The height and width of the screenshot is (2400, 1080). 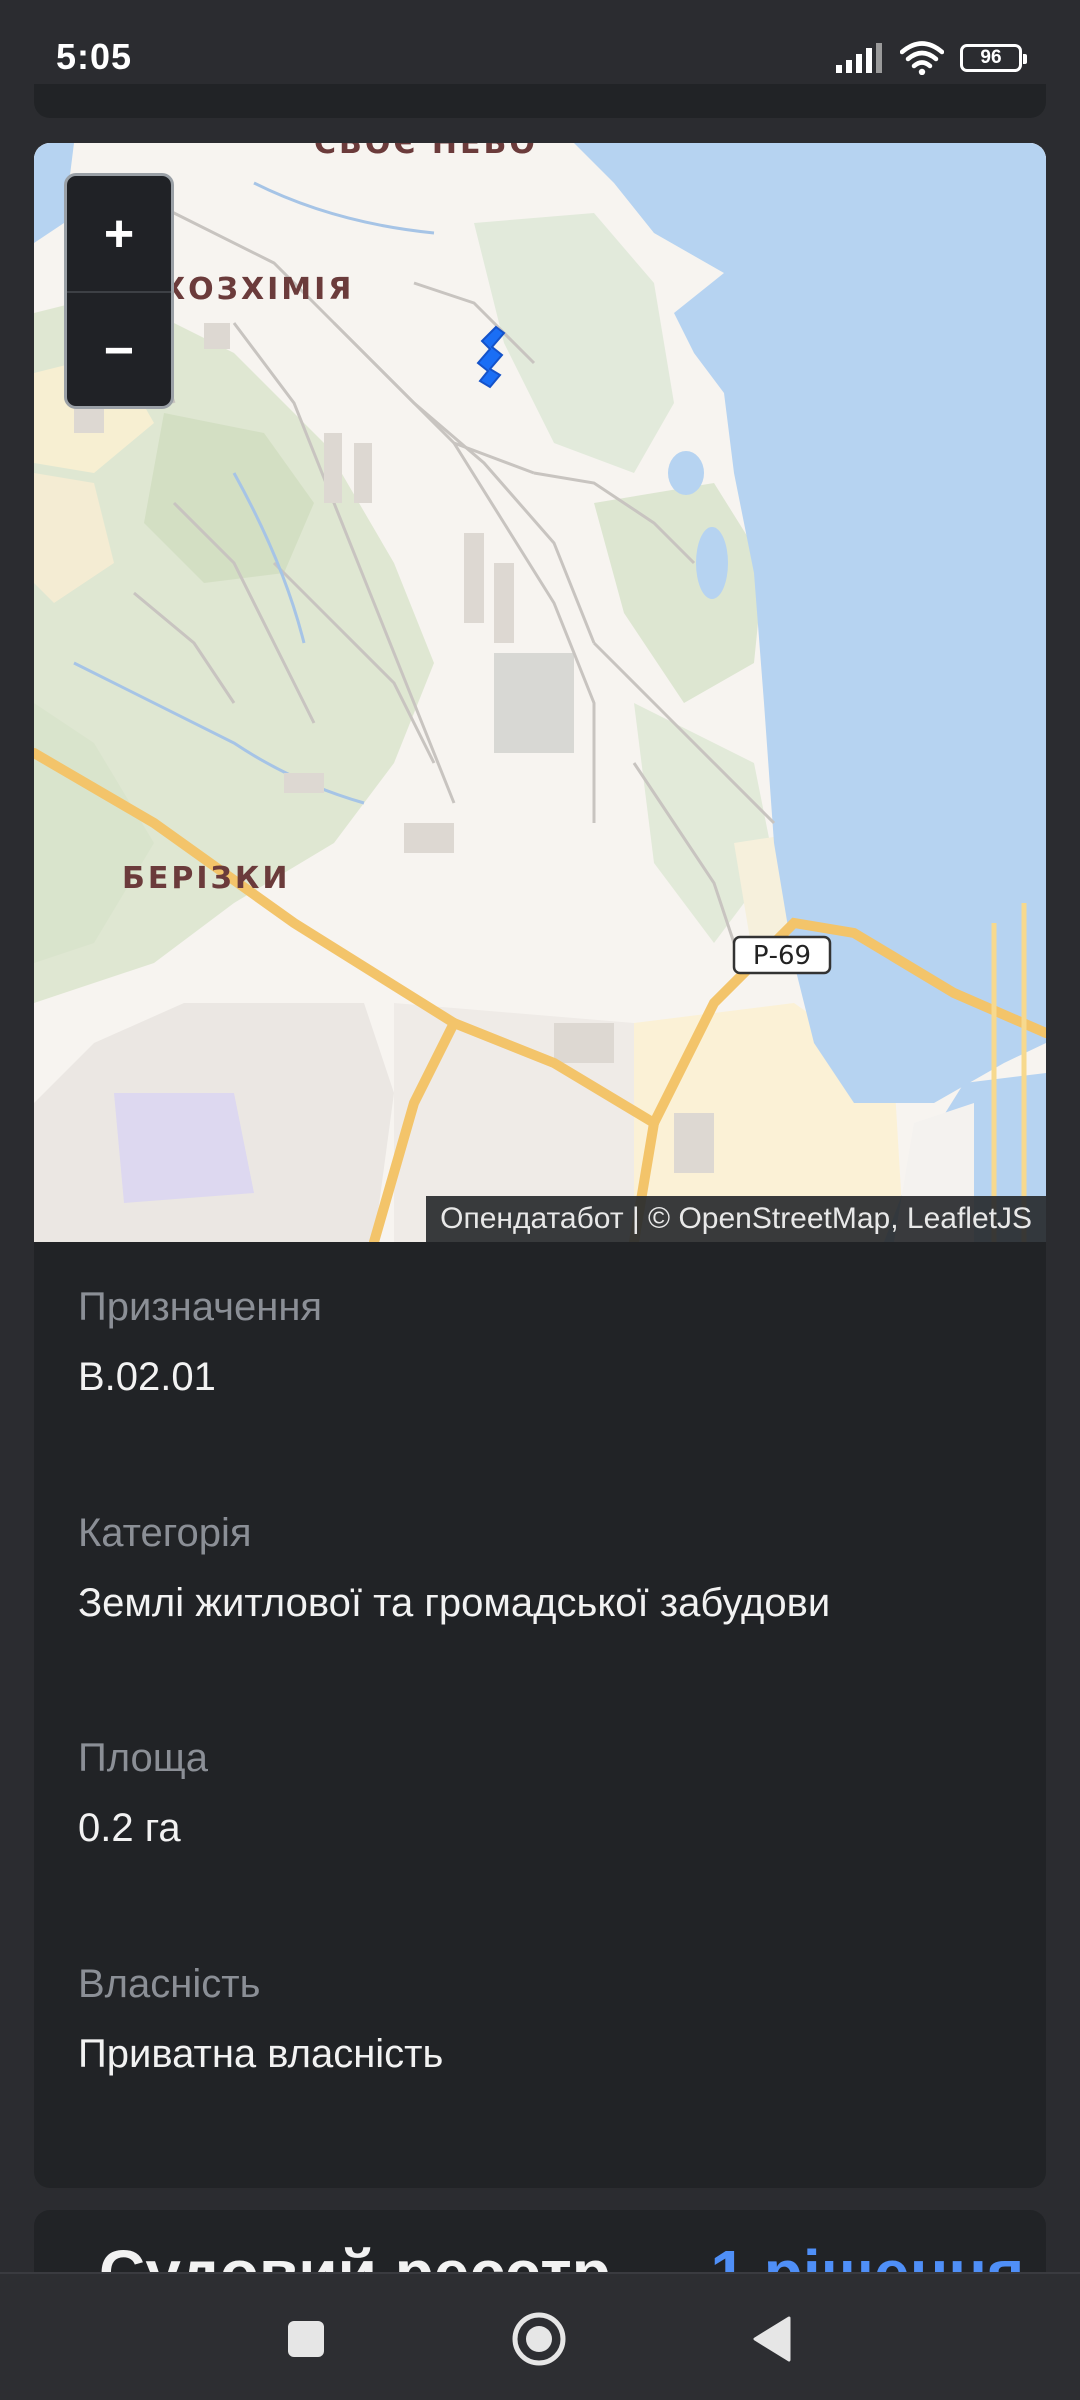 What do you see at coordinates (426, 152) in the screenshot?
I see `map-label-top: СВОЄ НЕБО` at bounding box center [426, 152].